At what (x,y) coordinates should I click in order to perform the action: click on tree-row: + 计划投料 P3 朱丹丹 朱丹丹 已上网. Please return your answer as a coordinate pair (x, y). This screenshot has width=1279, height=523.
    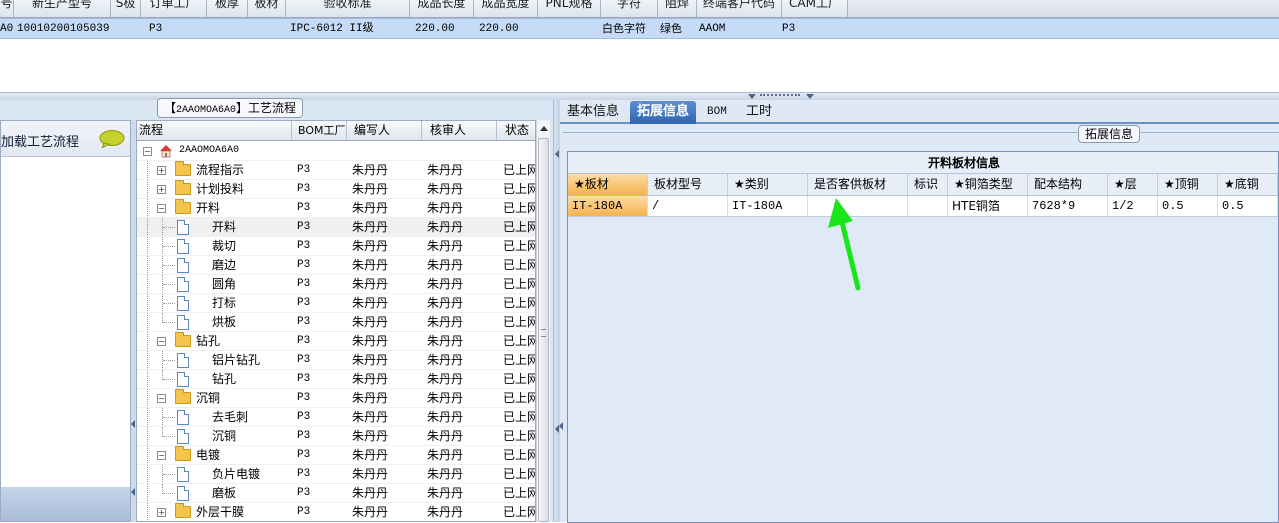
    Looking at the image, I should click on (336, 189).